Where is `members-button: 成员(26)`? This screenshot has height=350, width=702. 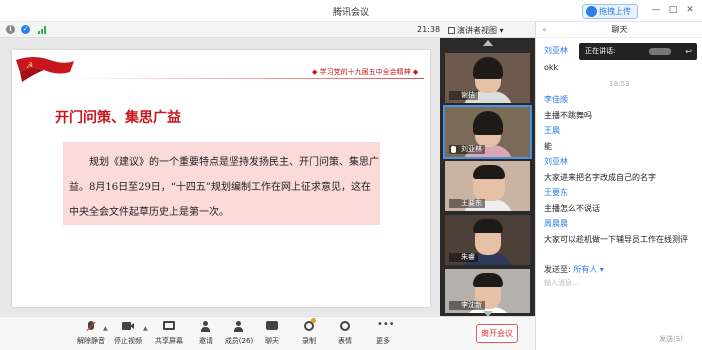 members-button: 成员(26) is located at coordinates (239, 335).